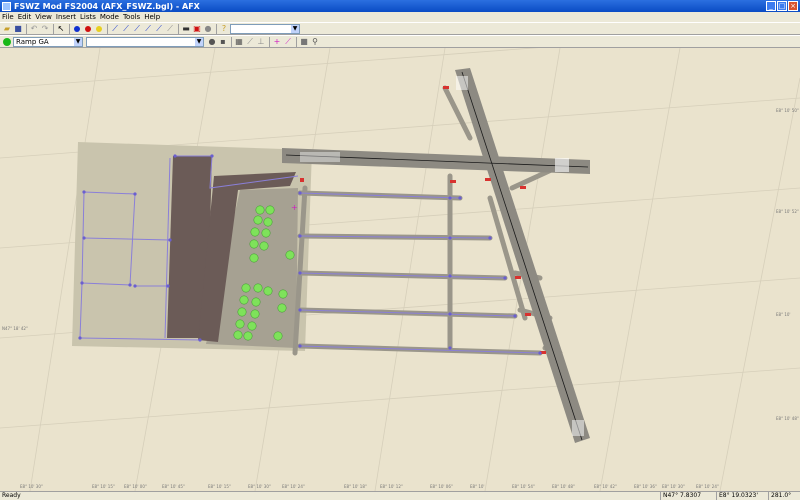  I want to click on save-icon: ■, so click(18, 29).